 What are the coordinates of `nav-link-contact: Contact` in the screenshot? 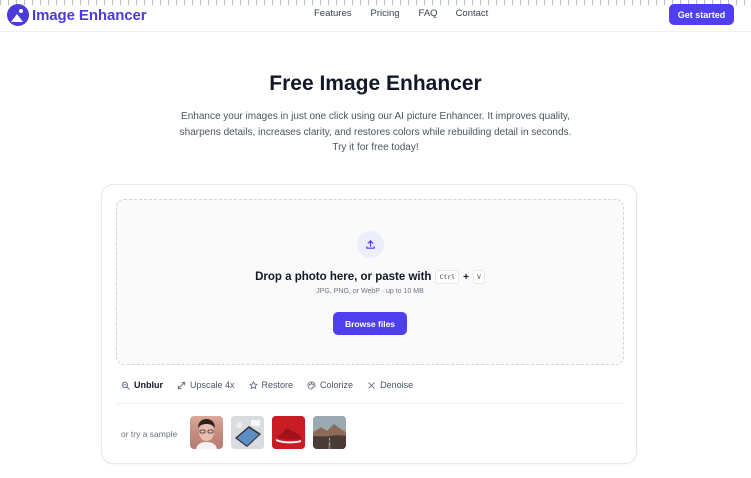 It's located at (472, 13).